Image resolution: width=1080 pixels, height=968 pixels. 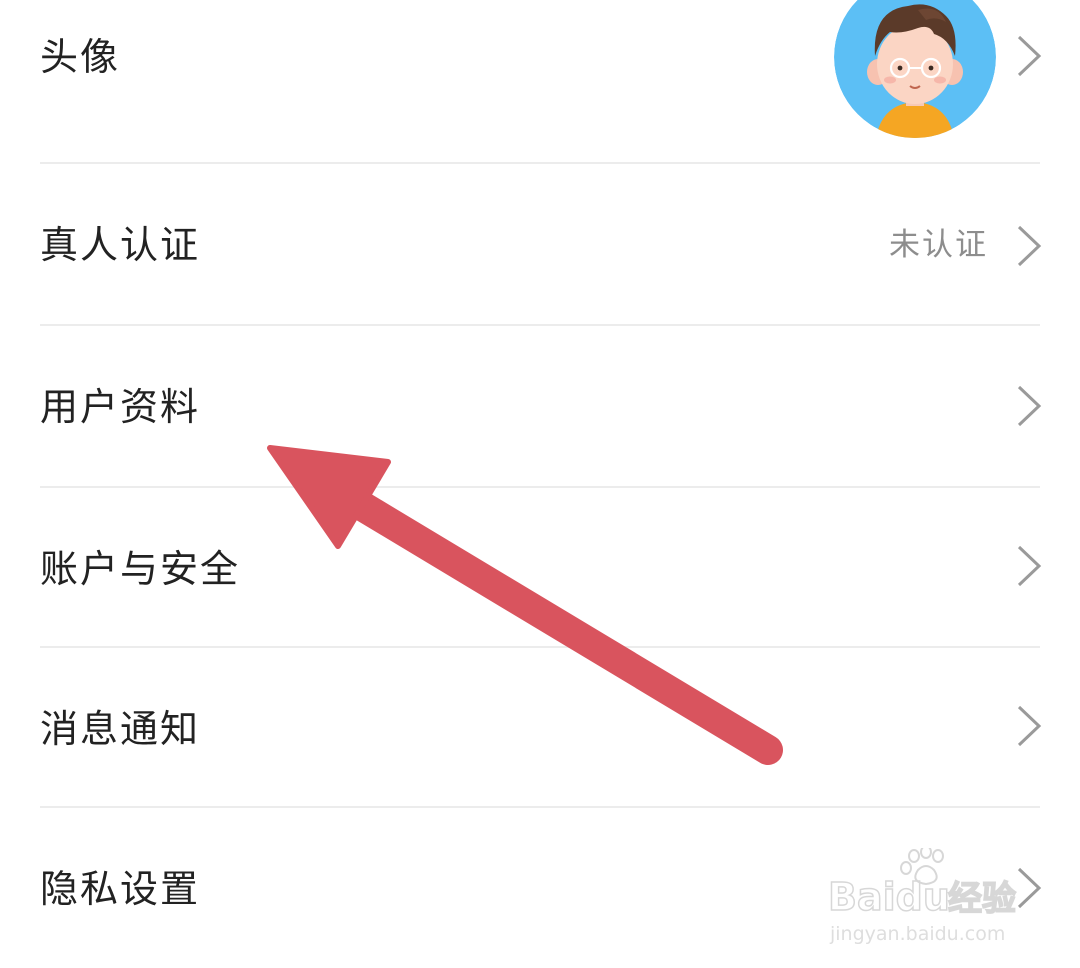 I want to click on verification-status: 未认证, so click(x=938, y=245).